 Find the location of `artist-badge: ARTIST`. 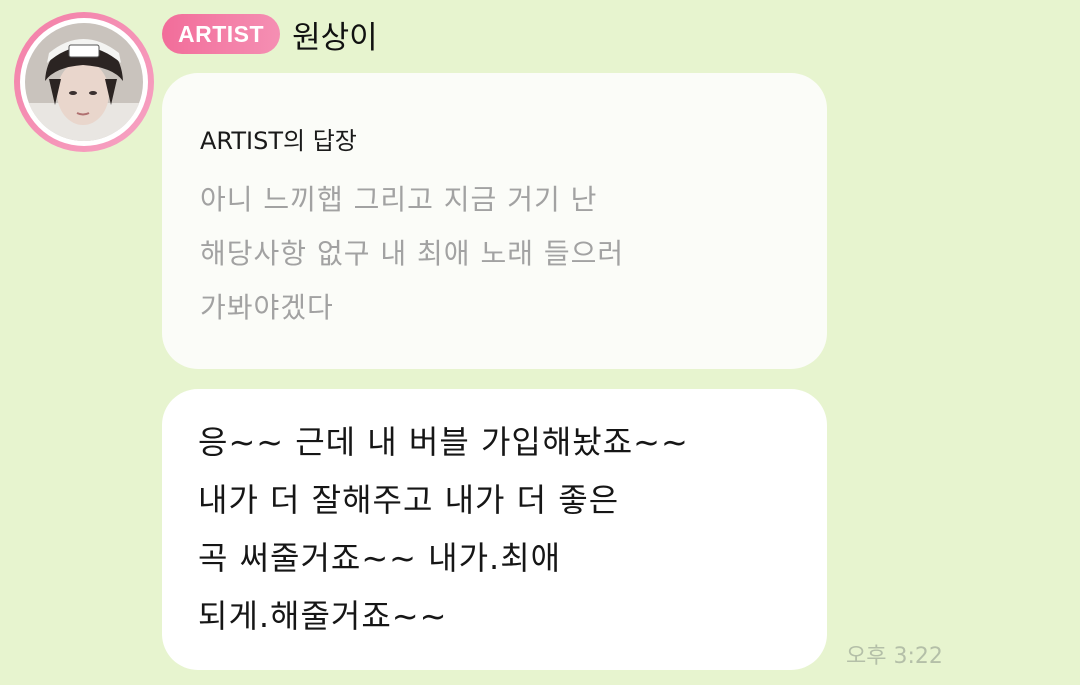

artist-badge: ARTIST is located at coordinates (221, 34).